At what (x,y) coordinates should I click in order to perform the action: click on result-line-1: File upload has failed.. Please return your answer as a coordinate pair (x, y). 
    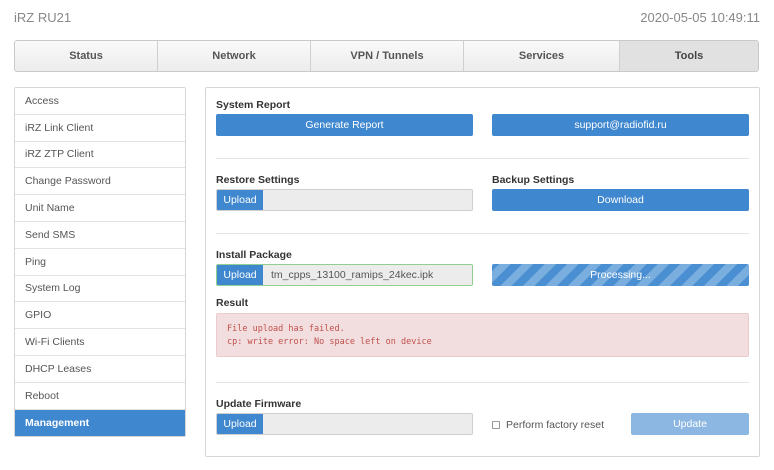
    Looking at the image, I should click on (286, 329).